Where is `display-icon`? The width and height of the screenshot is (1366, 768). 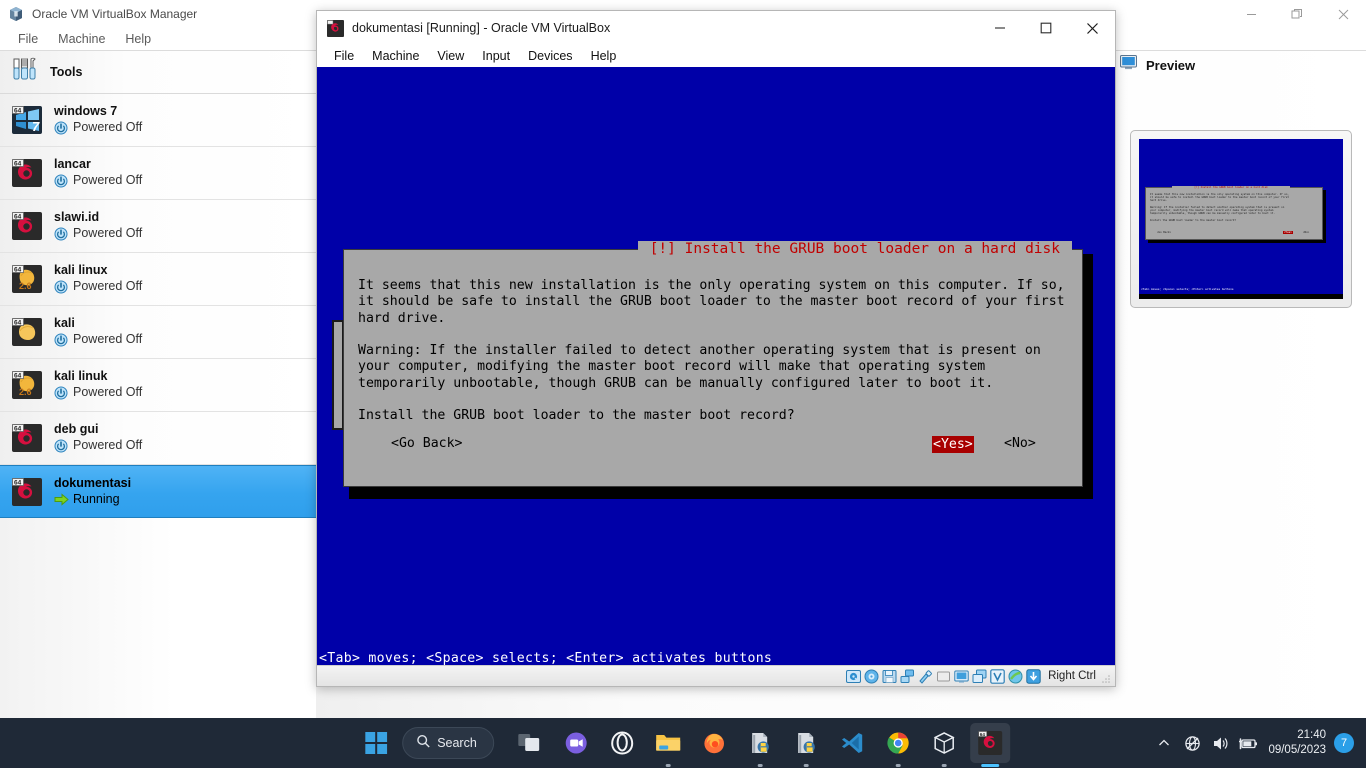 display-icon is located at coordinates (961, 676).